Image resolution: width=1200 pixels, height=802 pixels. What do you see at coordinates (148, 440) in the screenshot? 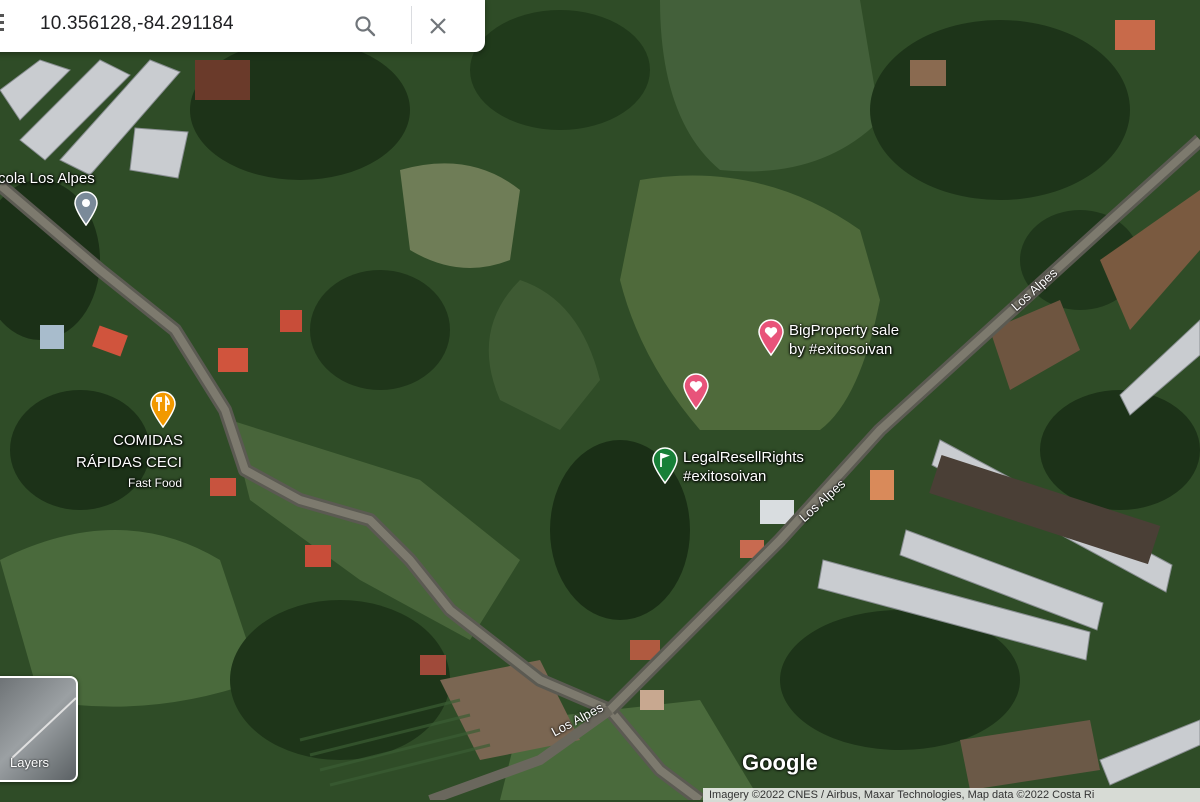
I see `restaurant-name-line1: COMIDAS` at bounding box center [148, 440].